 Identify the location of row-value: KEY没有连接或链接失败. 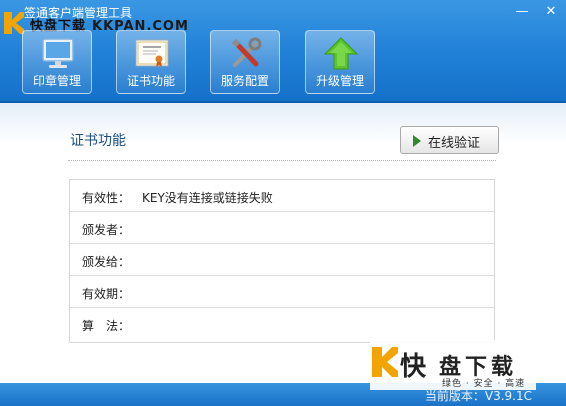
(207, 198).